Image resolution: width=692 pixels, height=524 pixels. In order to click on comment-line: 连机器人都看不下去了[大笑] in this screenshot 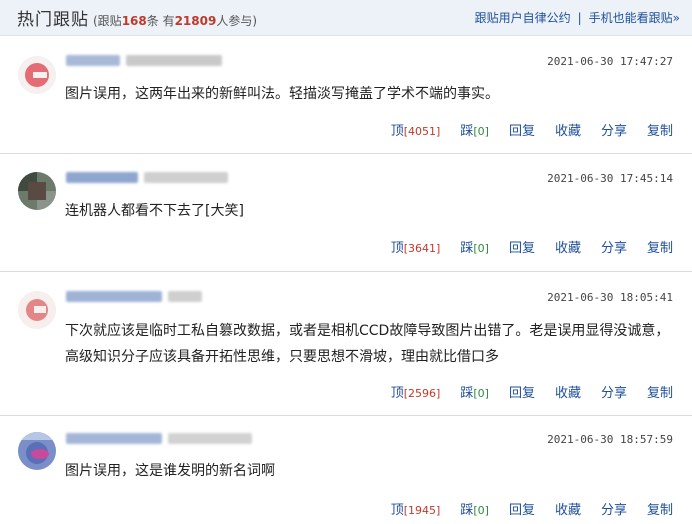, I will do `click(154, 211)`.